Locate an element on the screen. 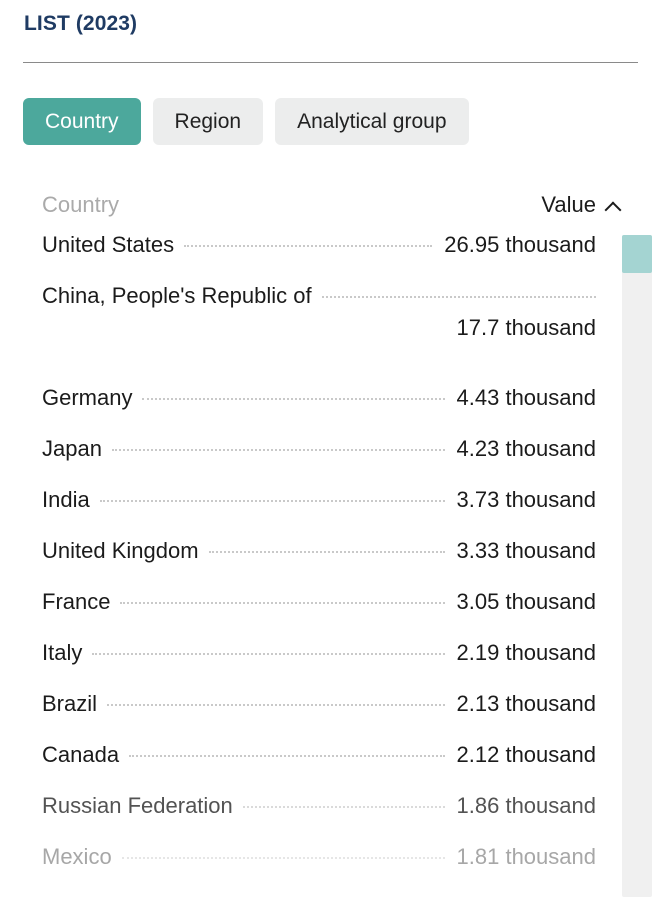  table-row: United Kingdom 3.33 thousand is located at coordinates (319, 563).